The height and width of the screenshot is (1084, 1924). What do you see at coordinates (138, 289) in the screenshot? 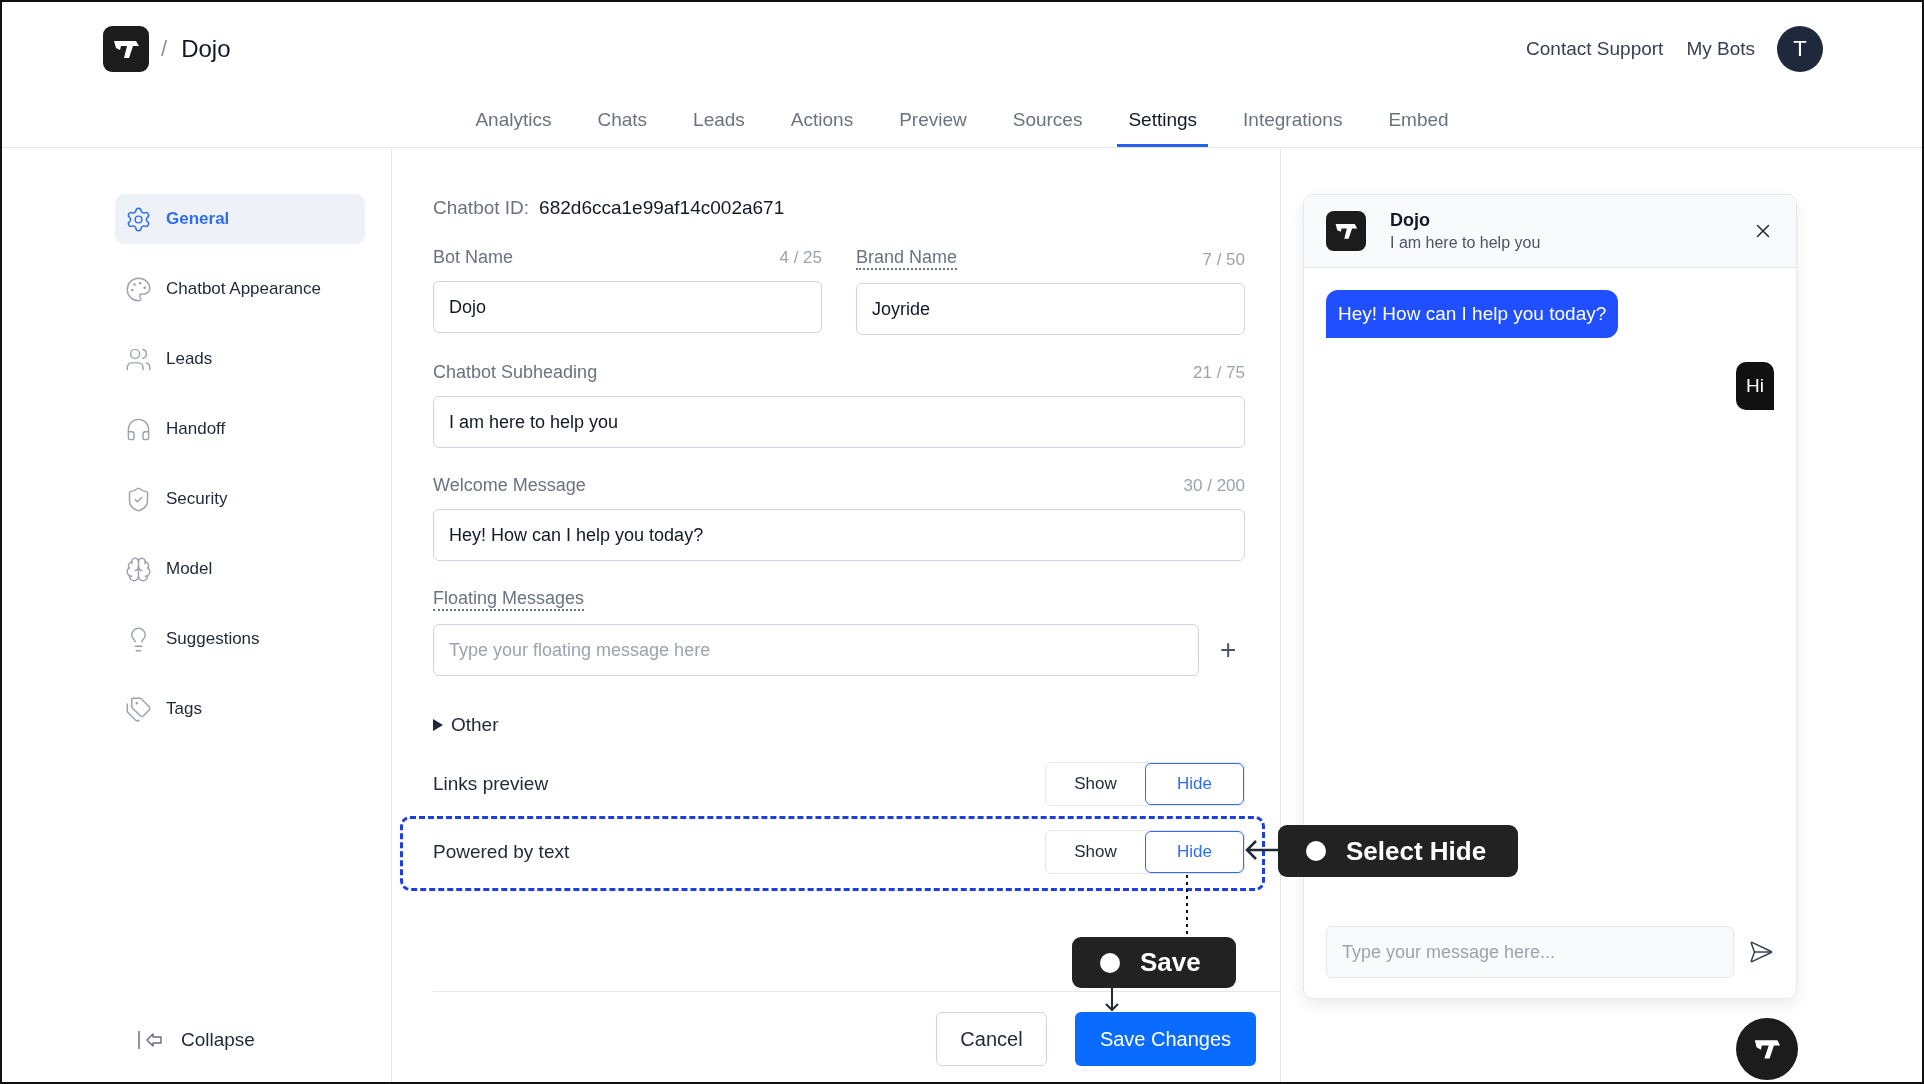
I see `palette-icon` at bounding box center [138, 289].